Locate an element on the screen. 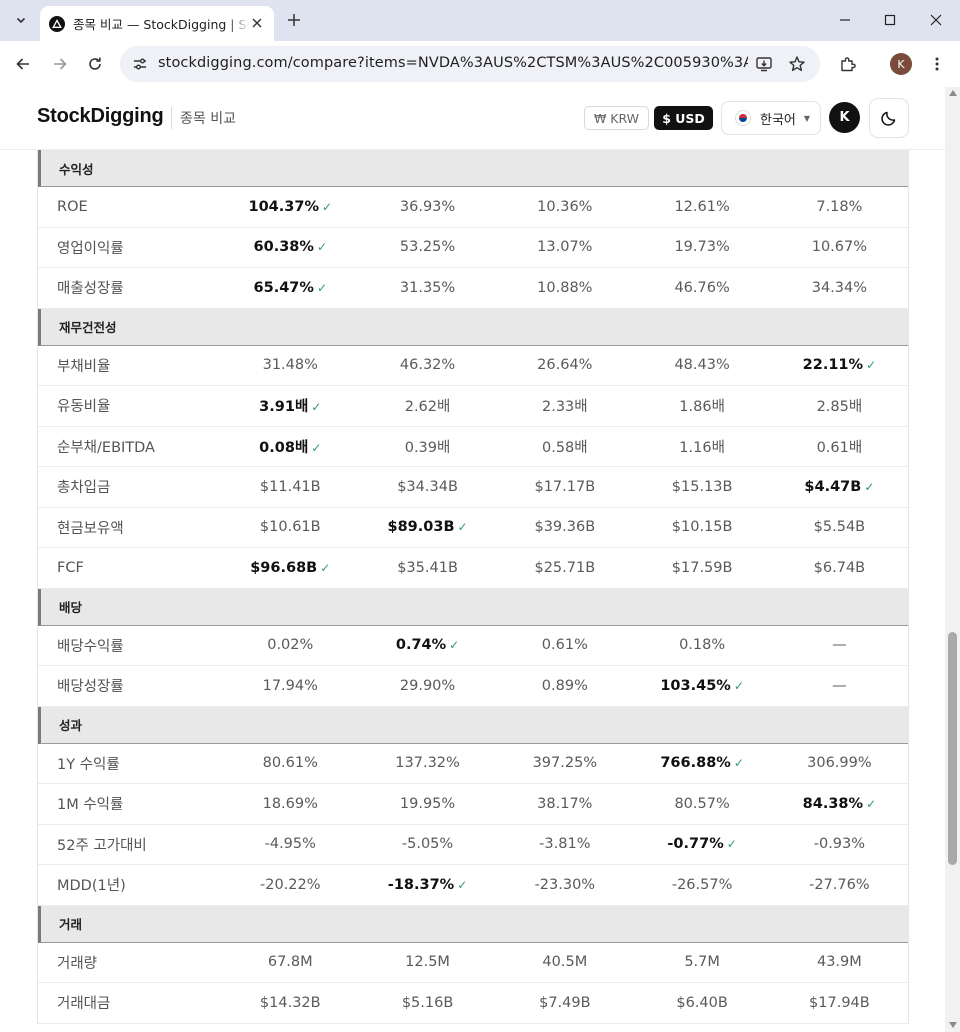 This screenshot has width=960, height=1032. metric-label: 현금보유액 is located at coordinates (90, 528).